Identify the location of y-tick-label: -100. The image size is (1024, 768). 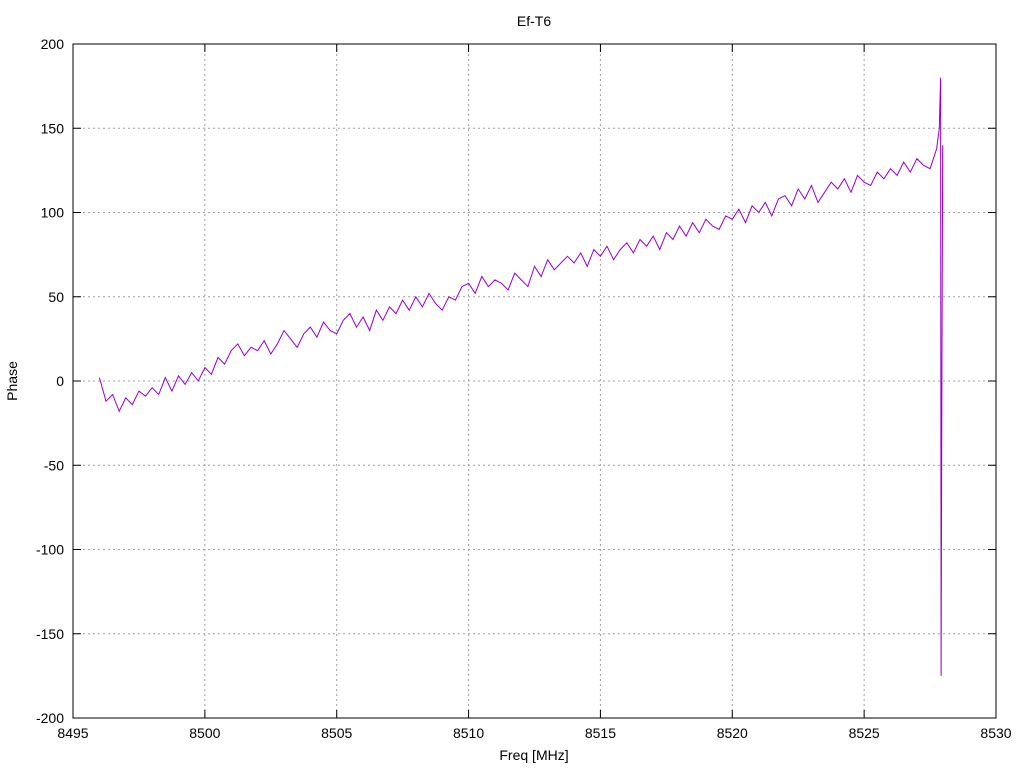
(50, 550).